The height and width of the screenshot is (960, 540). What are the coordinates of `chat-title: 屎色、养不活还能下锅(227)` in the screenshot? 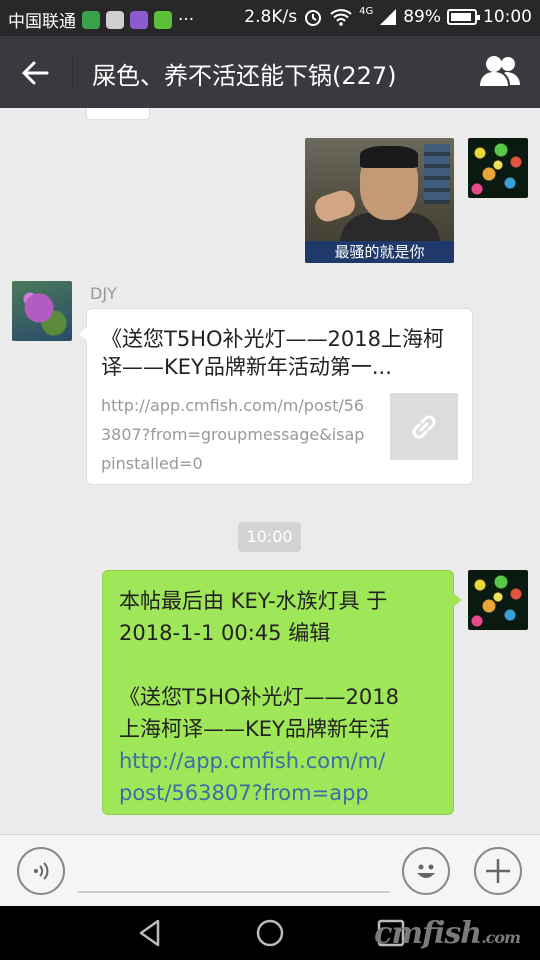 It's located at (244, 76).